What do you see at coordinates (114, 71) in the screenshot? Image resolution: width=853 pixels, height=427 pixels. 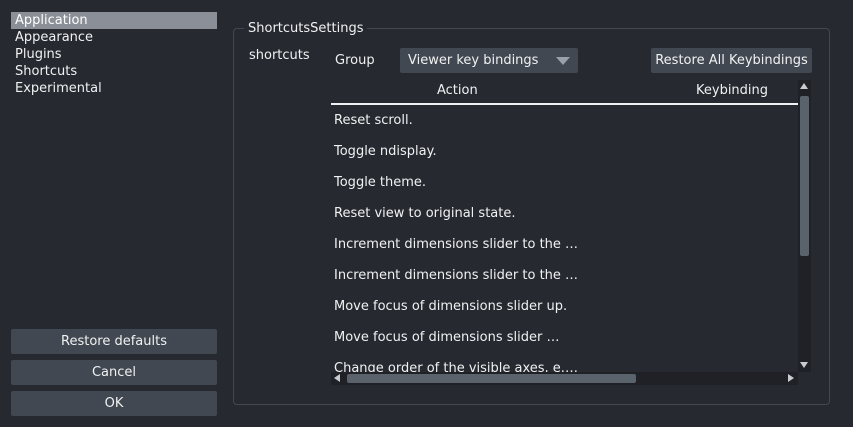 I see `sidebar-item-shortcuts: Shortcuts` at bounding box center [114, 71].